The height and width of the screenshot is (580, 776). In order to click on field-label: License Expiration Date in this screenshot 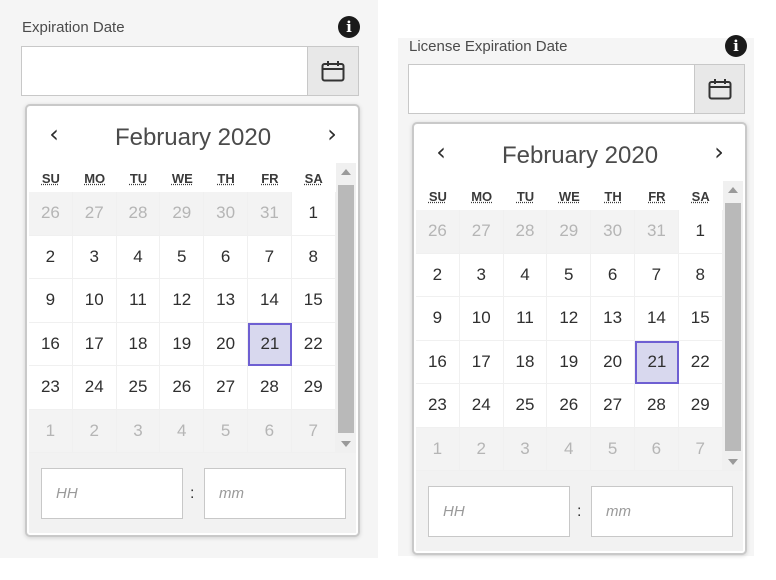, I will do `click(488, 46)`.